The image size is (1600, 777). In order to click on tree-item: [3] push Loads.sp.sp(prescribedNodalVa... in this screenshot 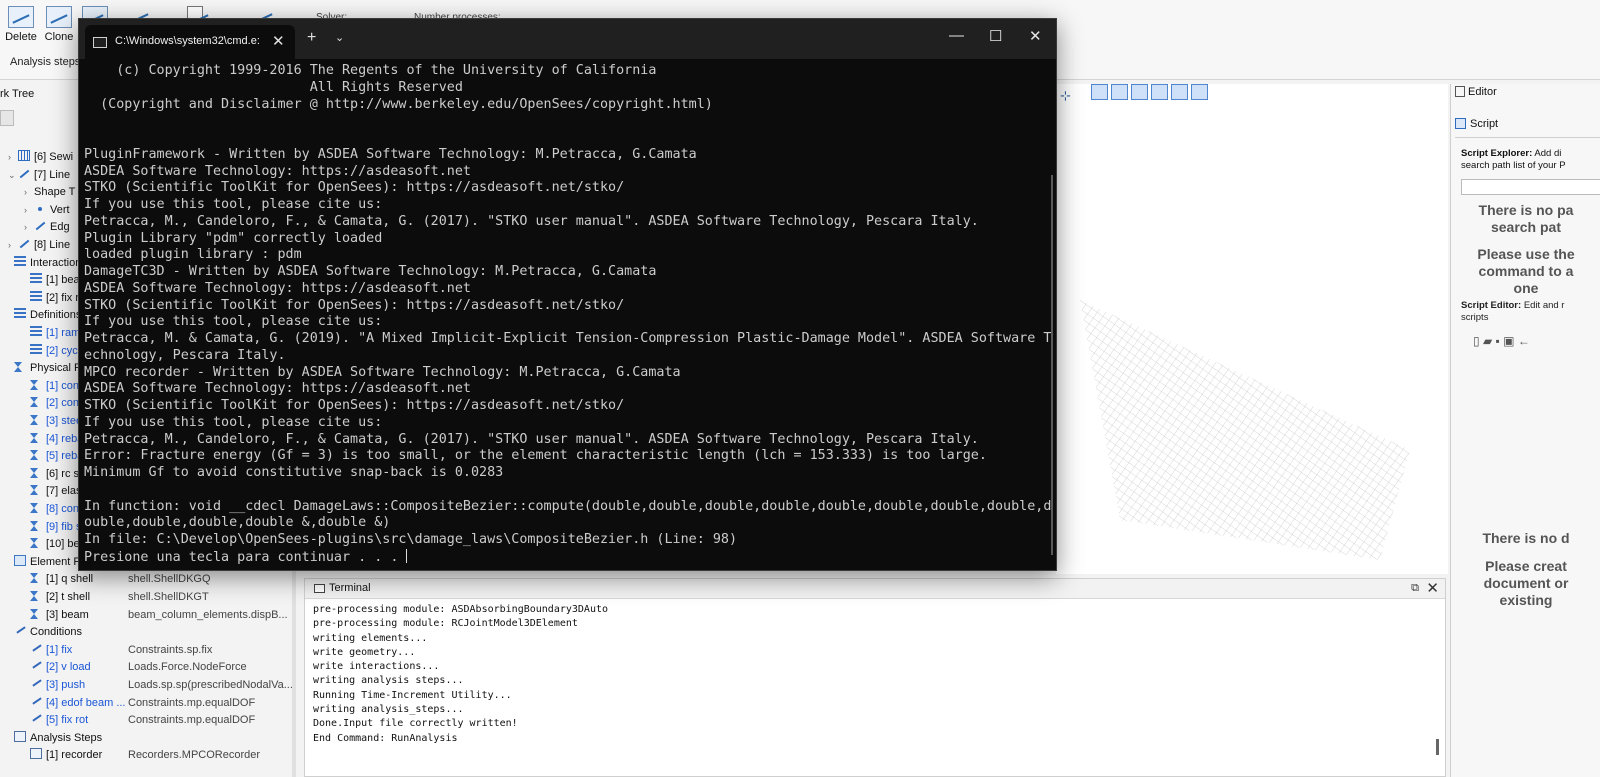, I will do `click(156, 685)`.